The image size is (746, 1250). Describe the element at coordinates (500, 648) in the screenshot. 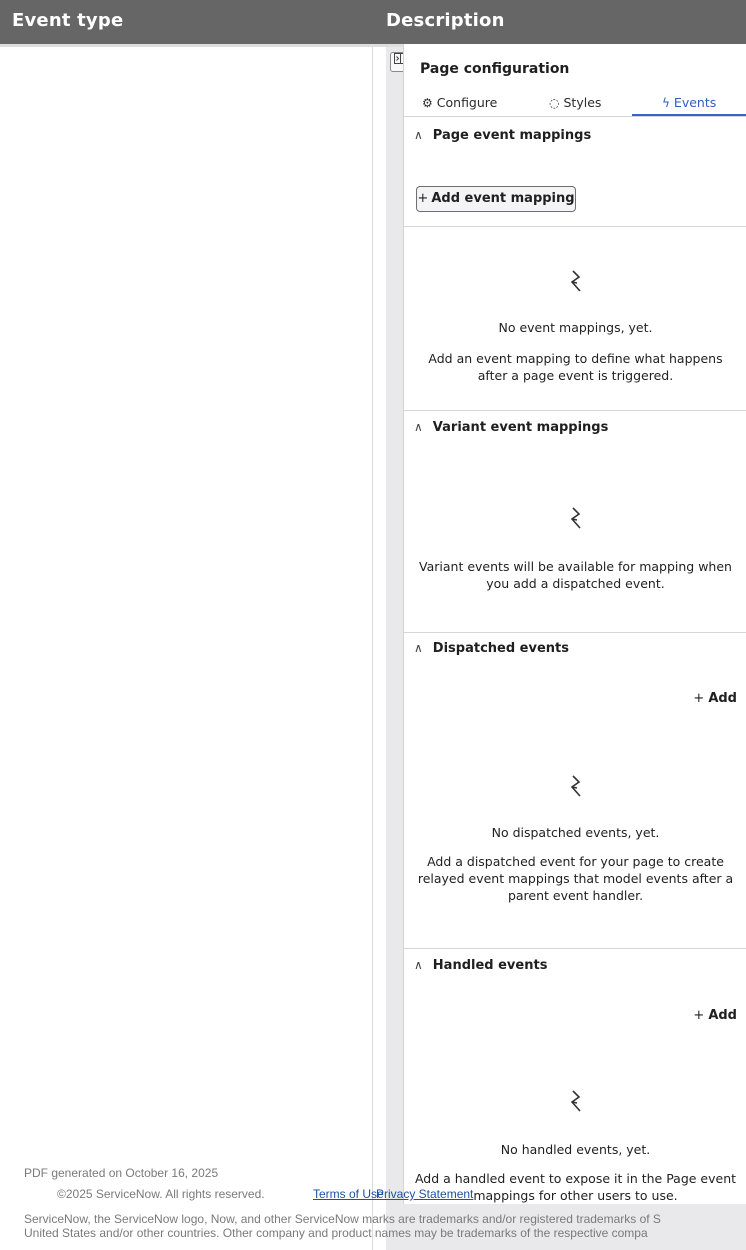

I see `section-title: Dispatched events` at that location.